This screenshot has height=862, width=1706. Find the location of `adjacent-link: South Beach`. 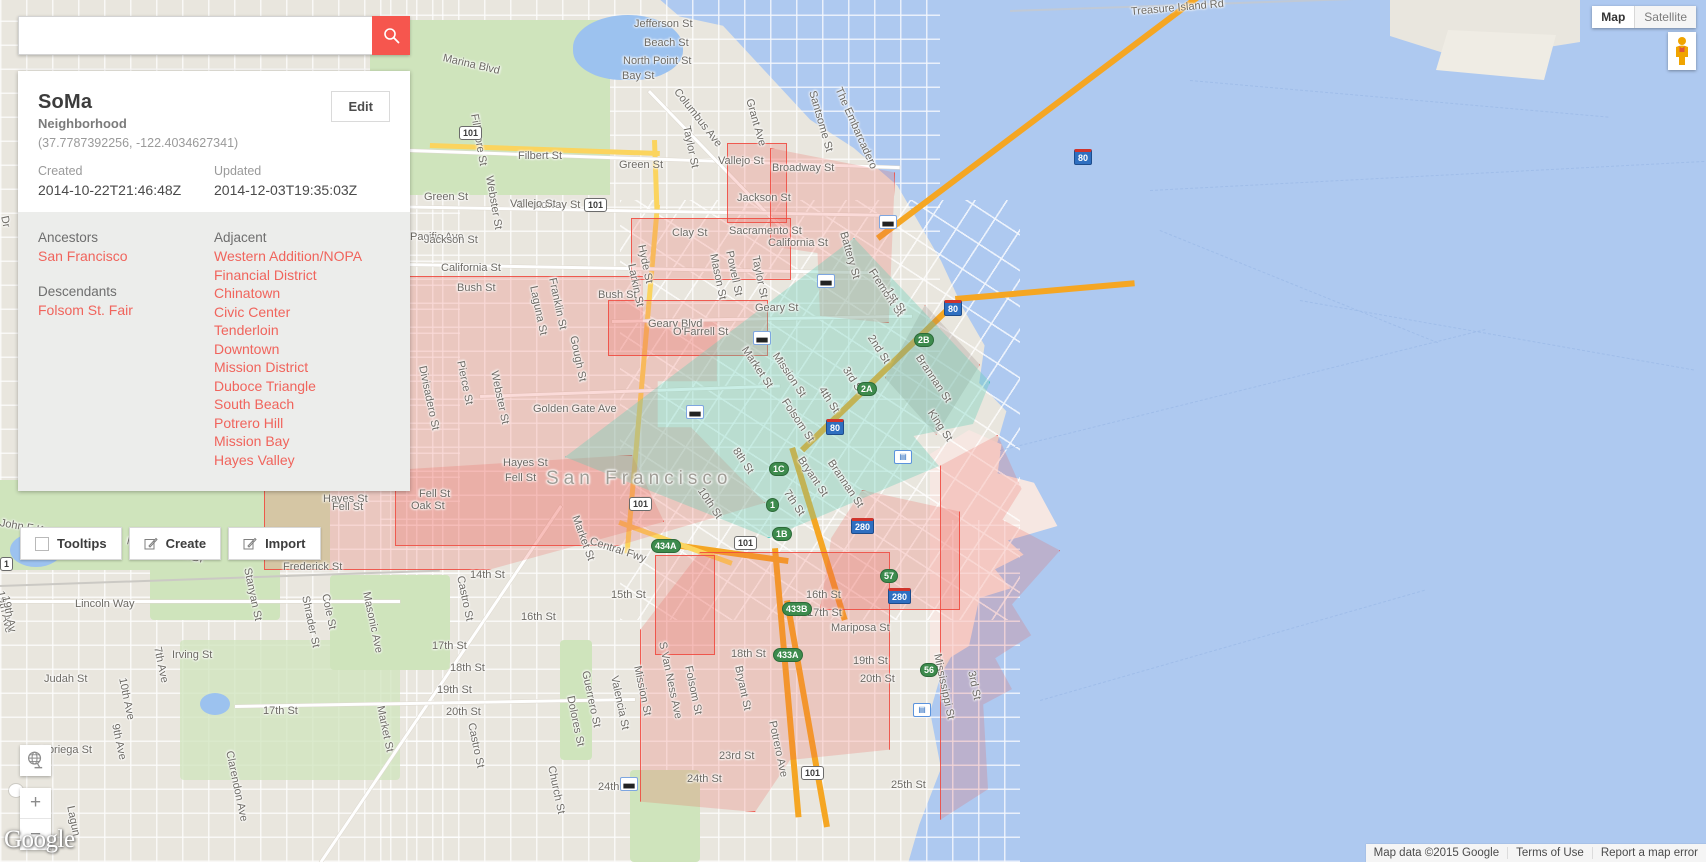

adjacent-link: South Beach is located at coordinates (302, 404).